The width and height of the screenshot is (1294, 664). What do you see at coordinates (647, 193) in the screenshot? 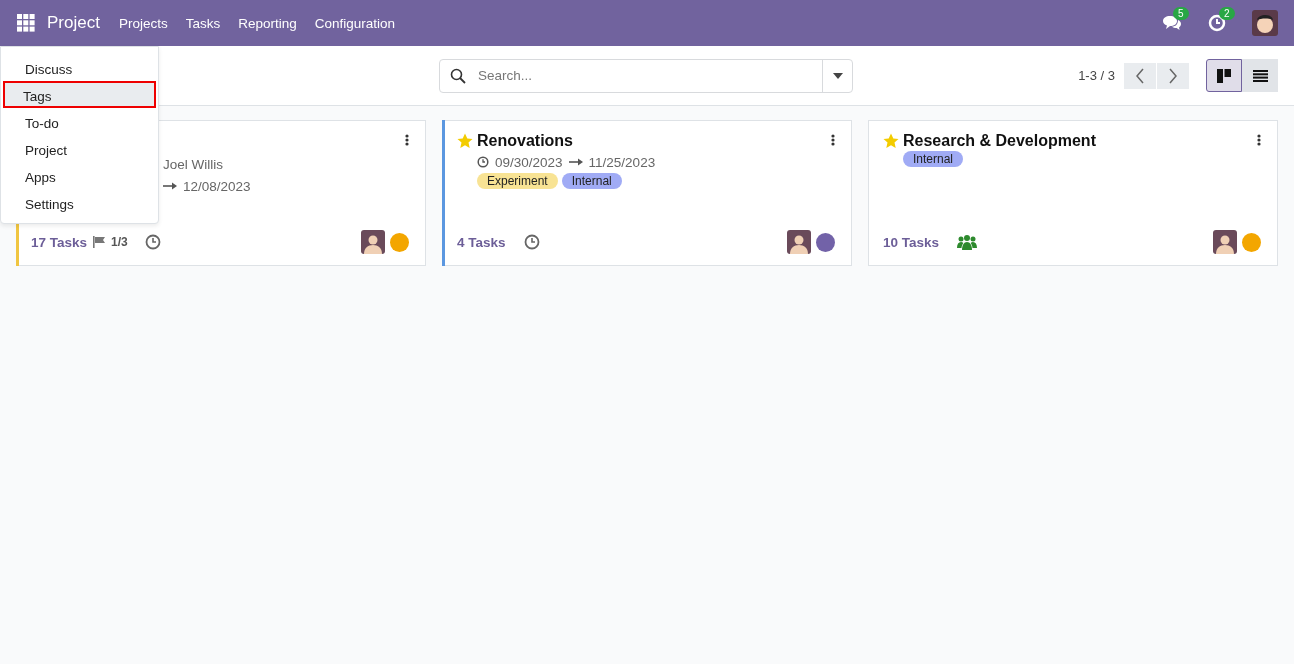
I see `project-card: Renovations 09/30/2023 11/25/2023 Experiment Internal 4 Tasks` at bounding box center [647, 193].